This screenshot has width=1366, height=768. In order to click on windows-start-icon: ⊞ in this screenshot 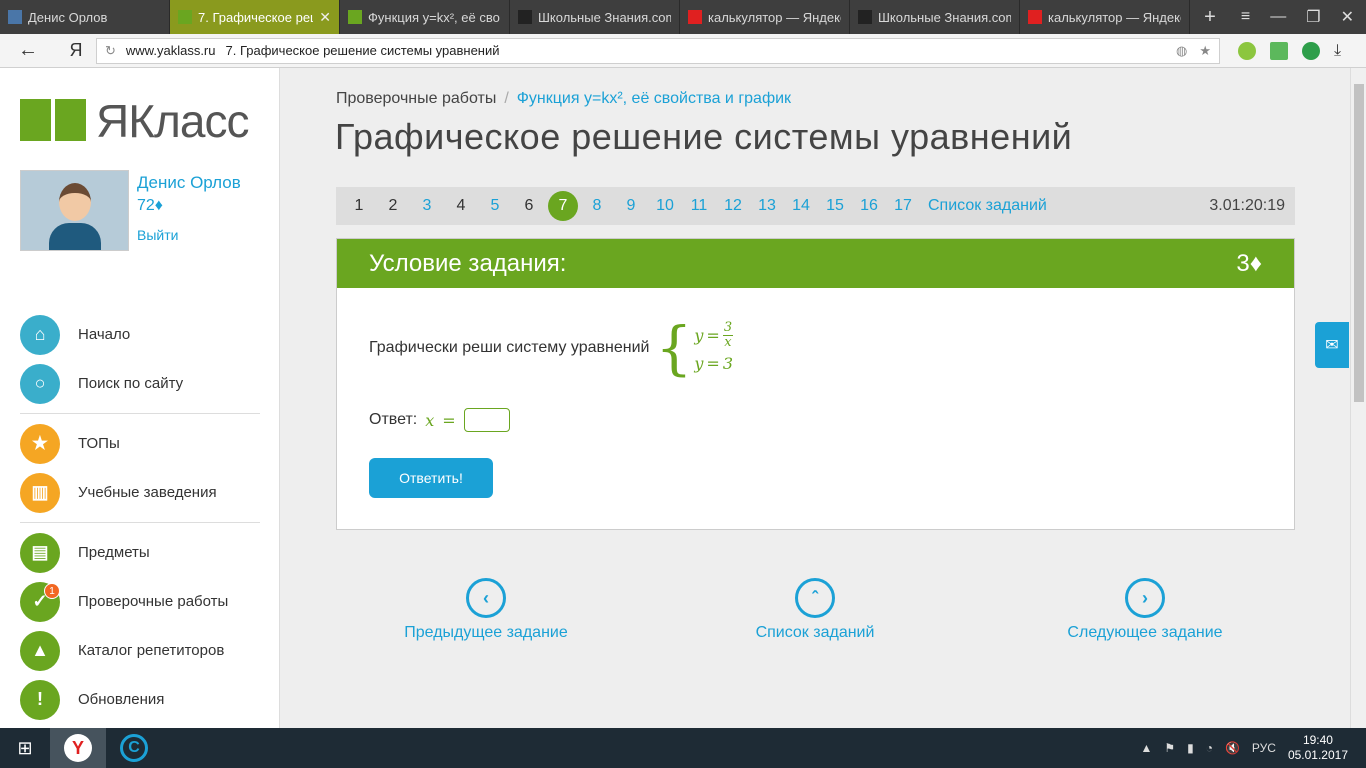, I will do `click(25, 748)`.